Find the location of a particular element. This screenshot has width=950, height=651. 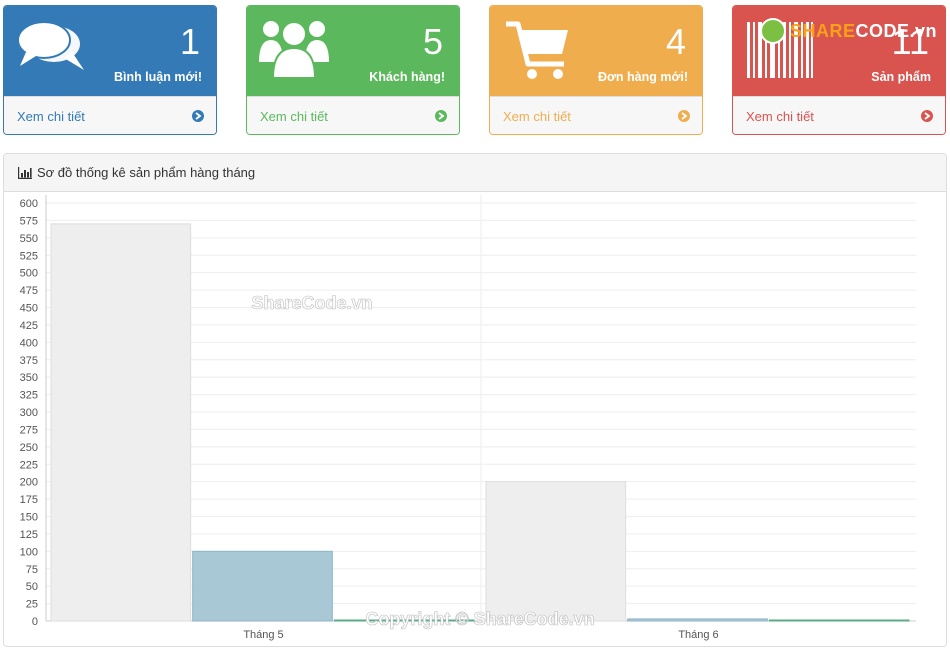

card-comments-count: 1 is located at coordinates (189, 41).